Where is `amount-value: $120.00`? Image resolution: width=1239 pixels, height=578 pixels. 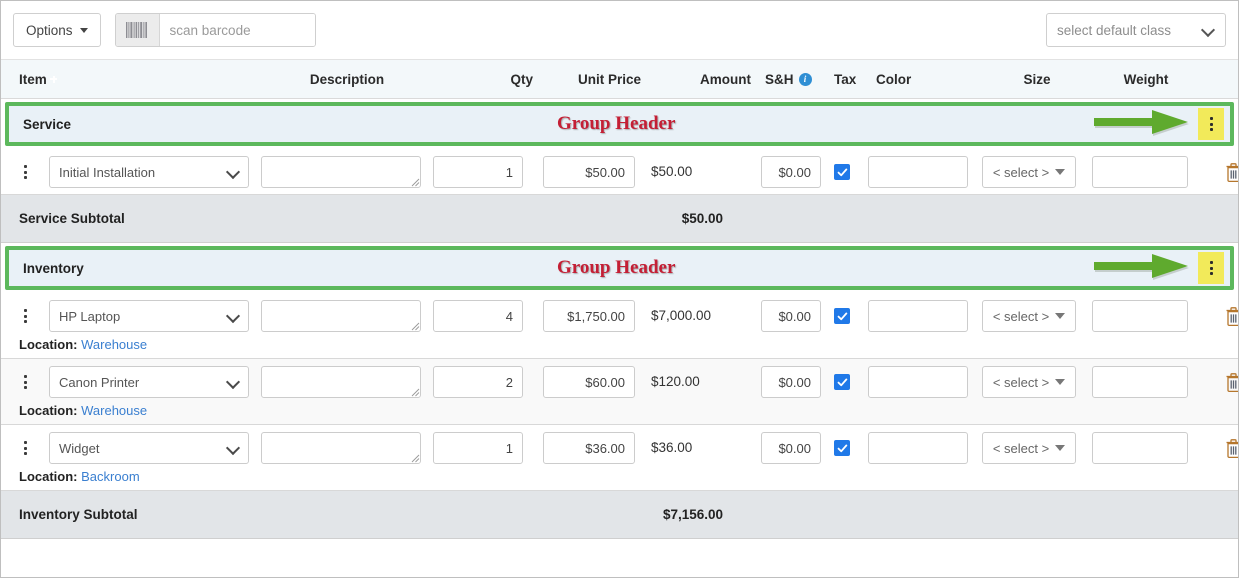
amount-value: $120.00 is located at coordinates (675, 381).